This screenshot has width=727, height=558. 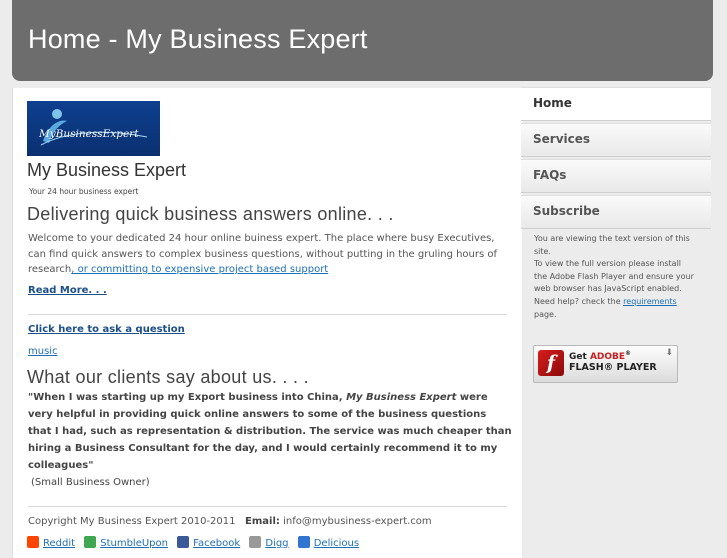 I want to click on testimonials-heading: What our clients say about us. . . ., so click(x=168, y=377).